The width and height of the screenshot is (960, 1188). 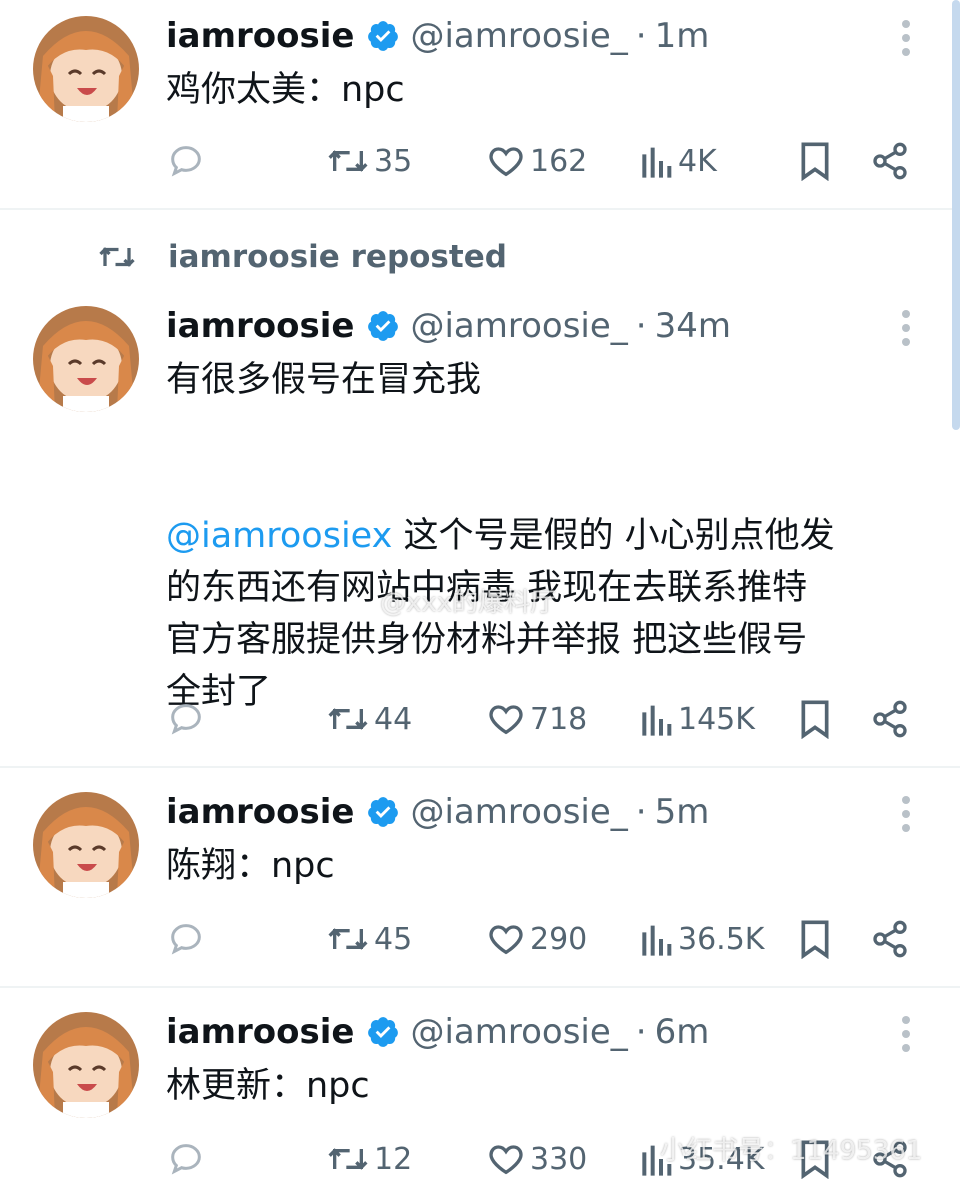 I want to click on tweet-header: iamroosie @iamroosie_ · 6m, so click(x=437, y=1032).